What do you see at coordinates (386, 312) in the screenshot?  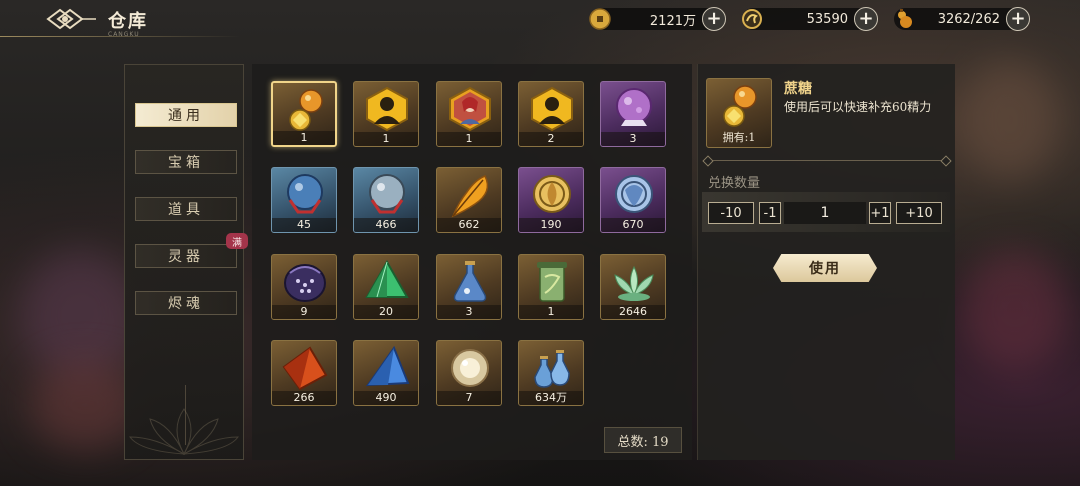 I see `item-count: 20` at bounding box center [386, 312].